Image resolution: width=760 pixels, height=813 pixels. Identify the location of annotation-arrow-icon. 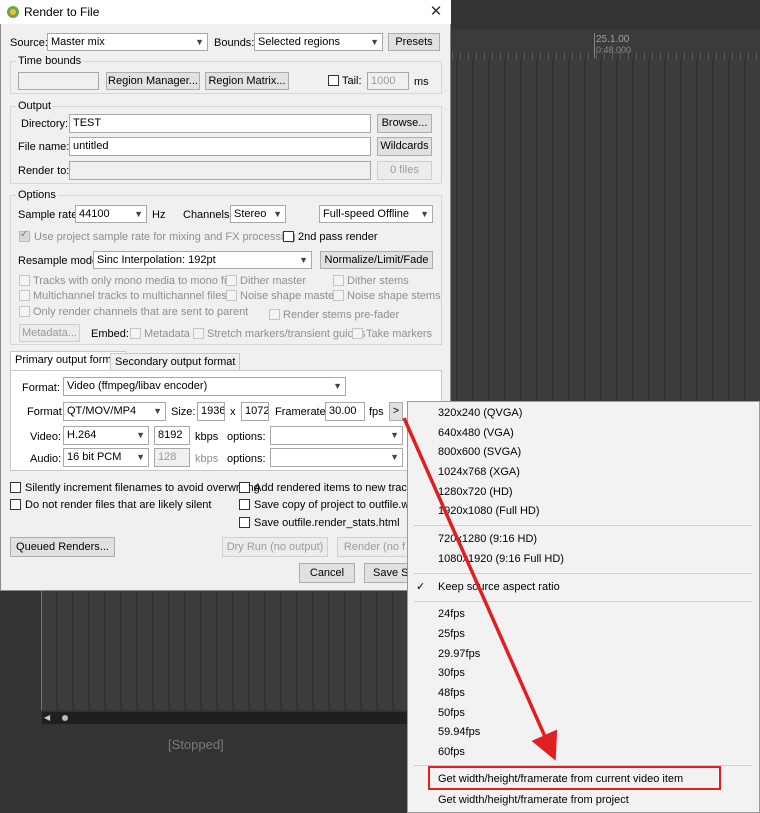
(480, 589).